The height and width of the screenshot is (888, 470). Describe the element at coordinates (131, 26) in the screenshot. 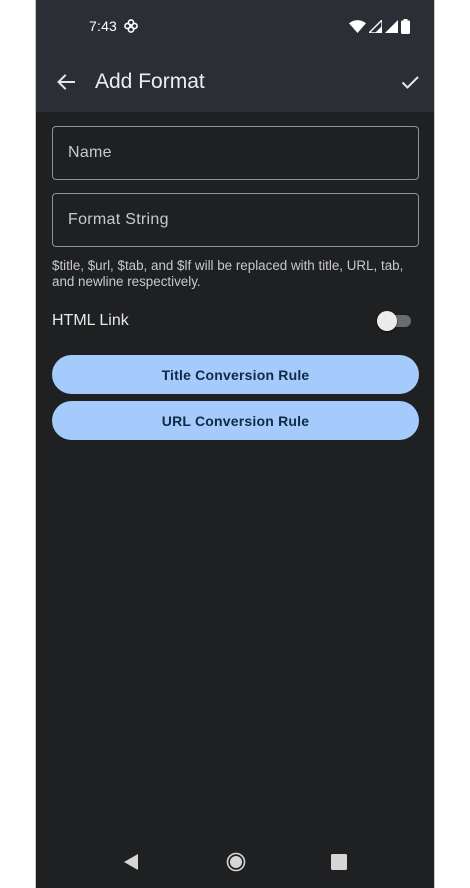

I see `pinwheel-icon` at that location.